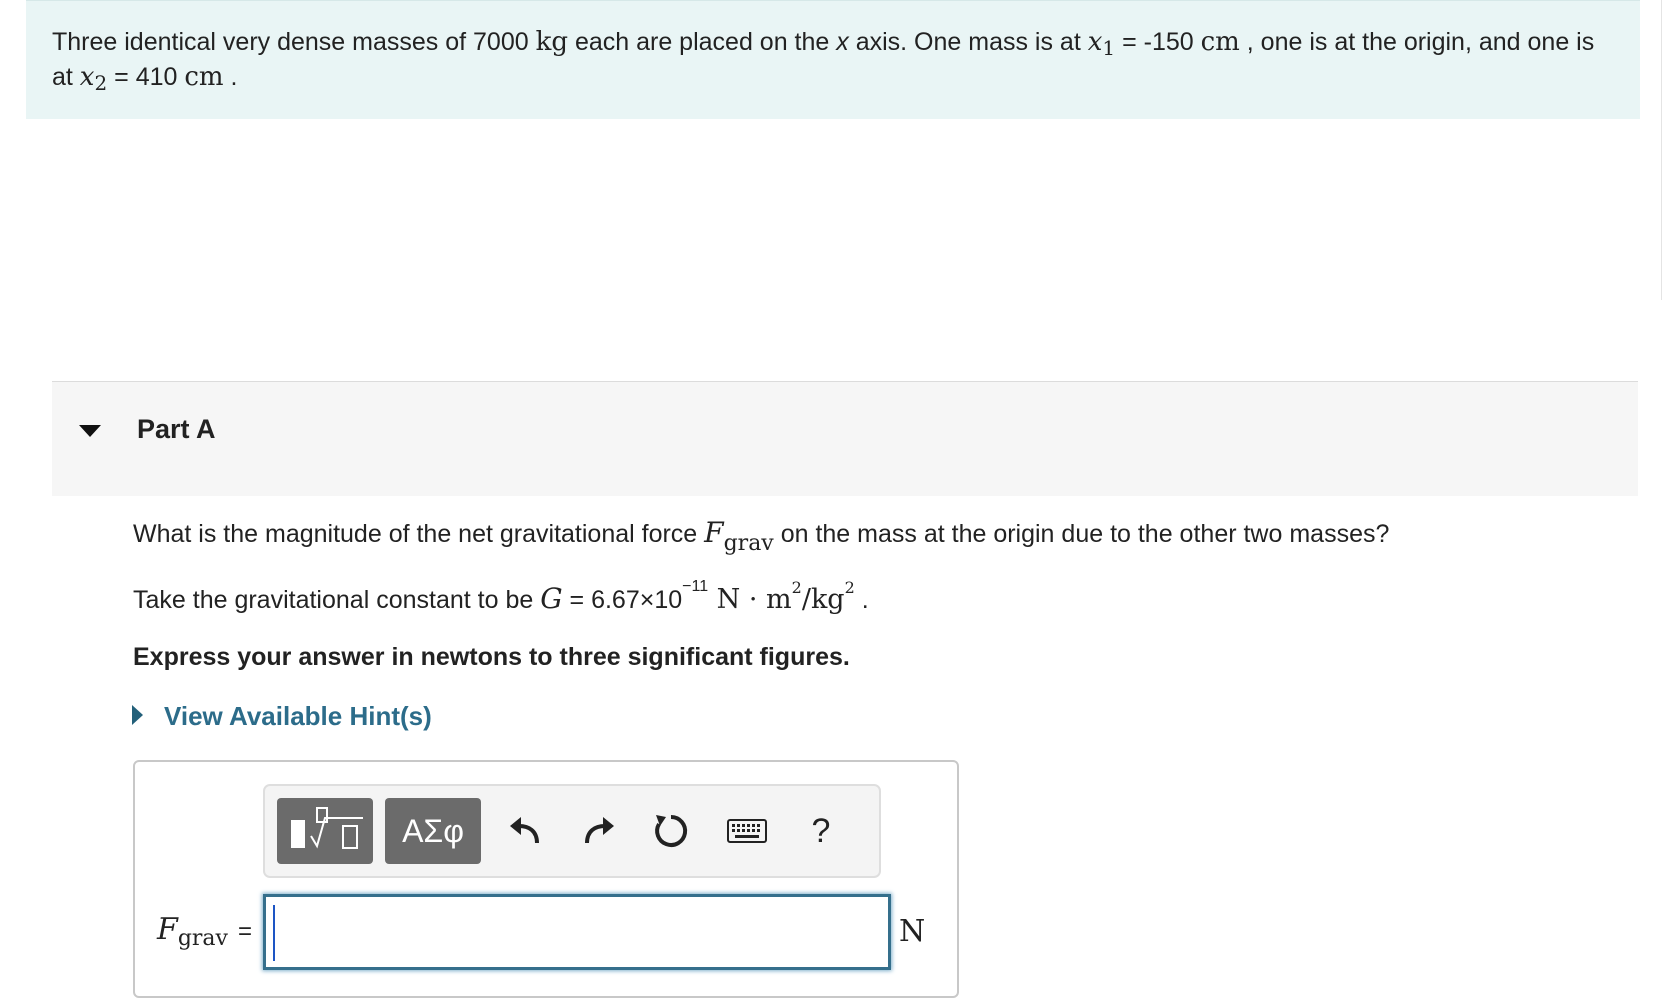 This screenshot has width=1668, height=1003. I want to click on intro-text-2: each are placed on the, so click(702, 42).